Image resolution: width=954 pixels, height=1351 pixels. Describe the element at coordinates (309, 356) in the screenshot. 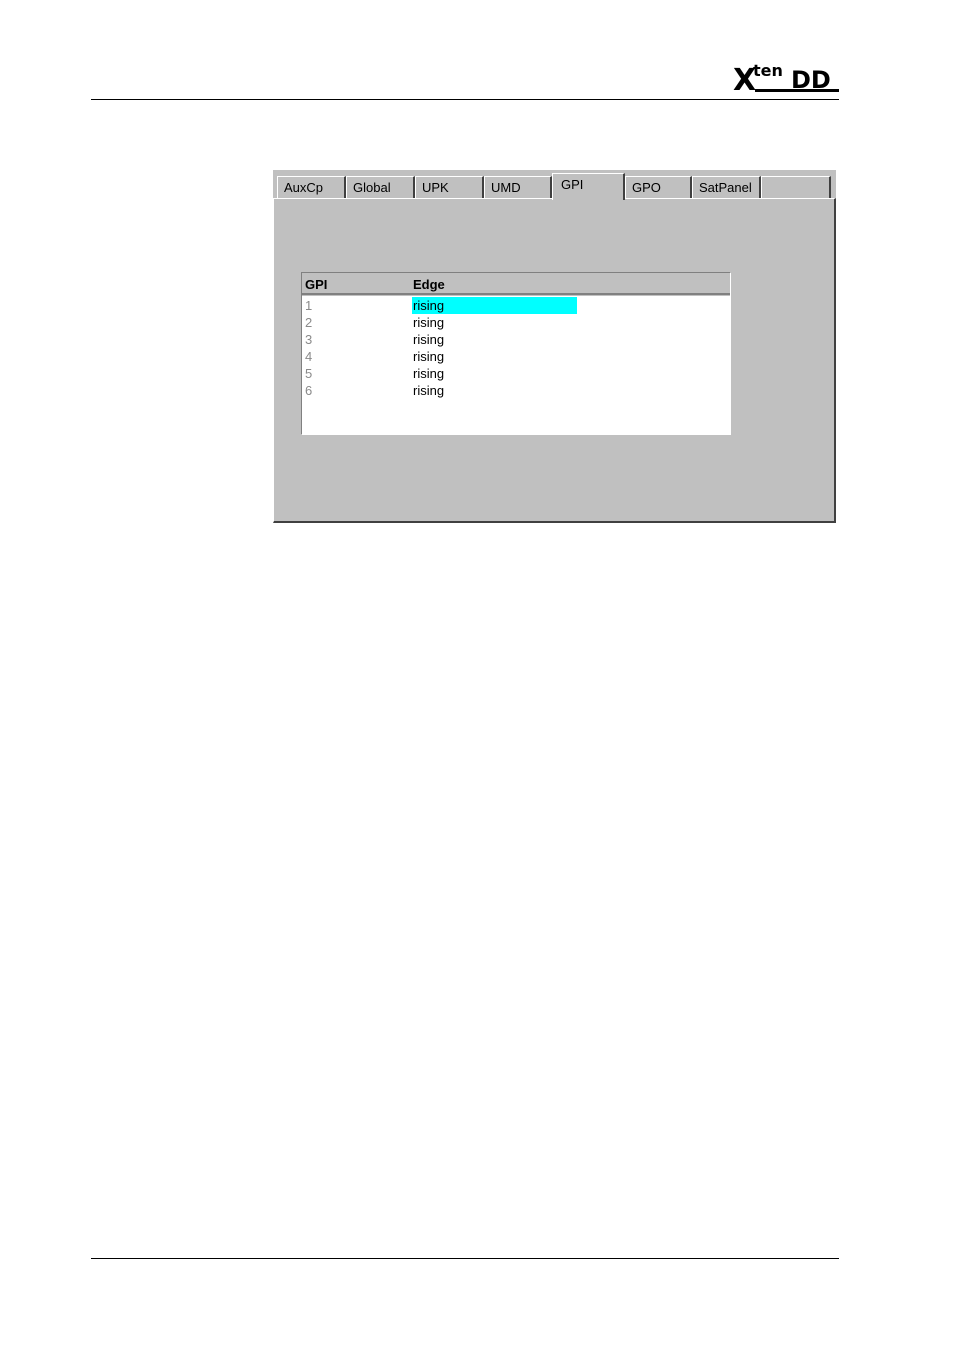

I see `gpi-number: 4` at that location.